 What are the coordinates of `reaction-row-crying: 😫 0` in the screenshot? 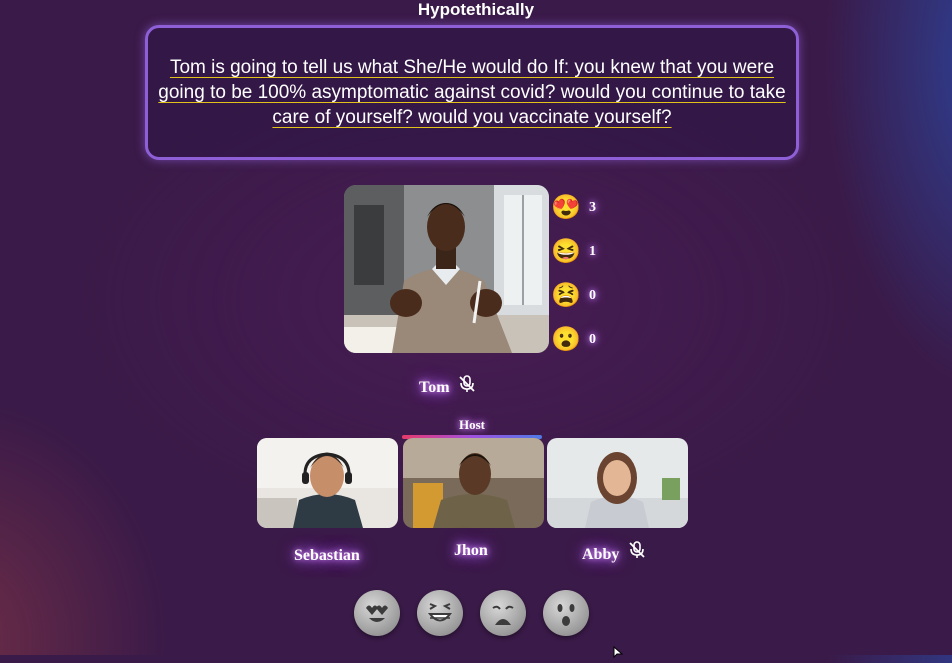 It's located at (581, 296).